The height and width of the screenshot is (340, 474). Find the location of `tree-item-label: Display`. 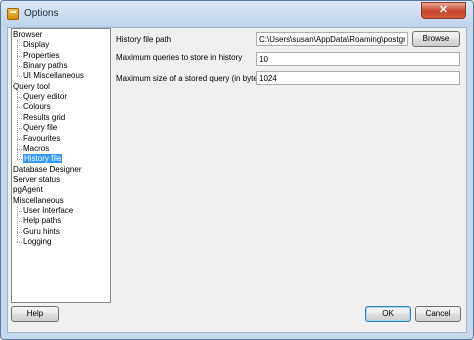

tree-item-label: Display is located at coordinates (36, 45).